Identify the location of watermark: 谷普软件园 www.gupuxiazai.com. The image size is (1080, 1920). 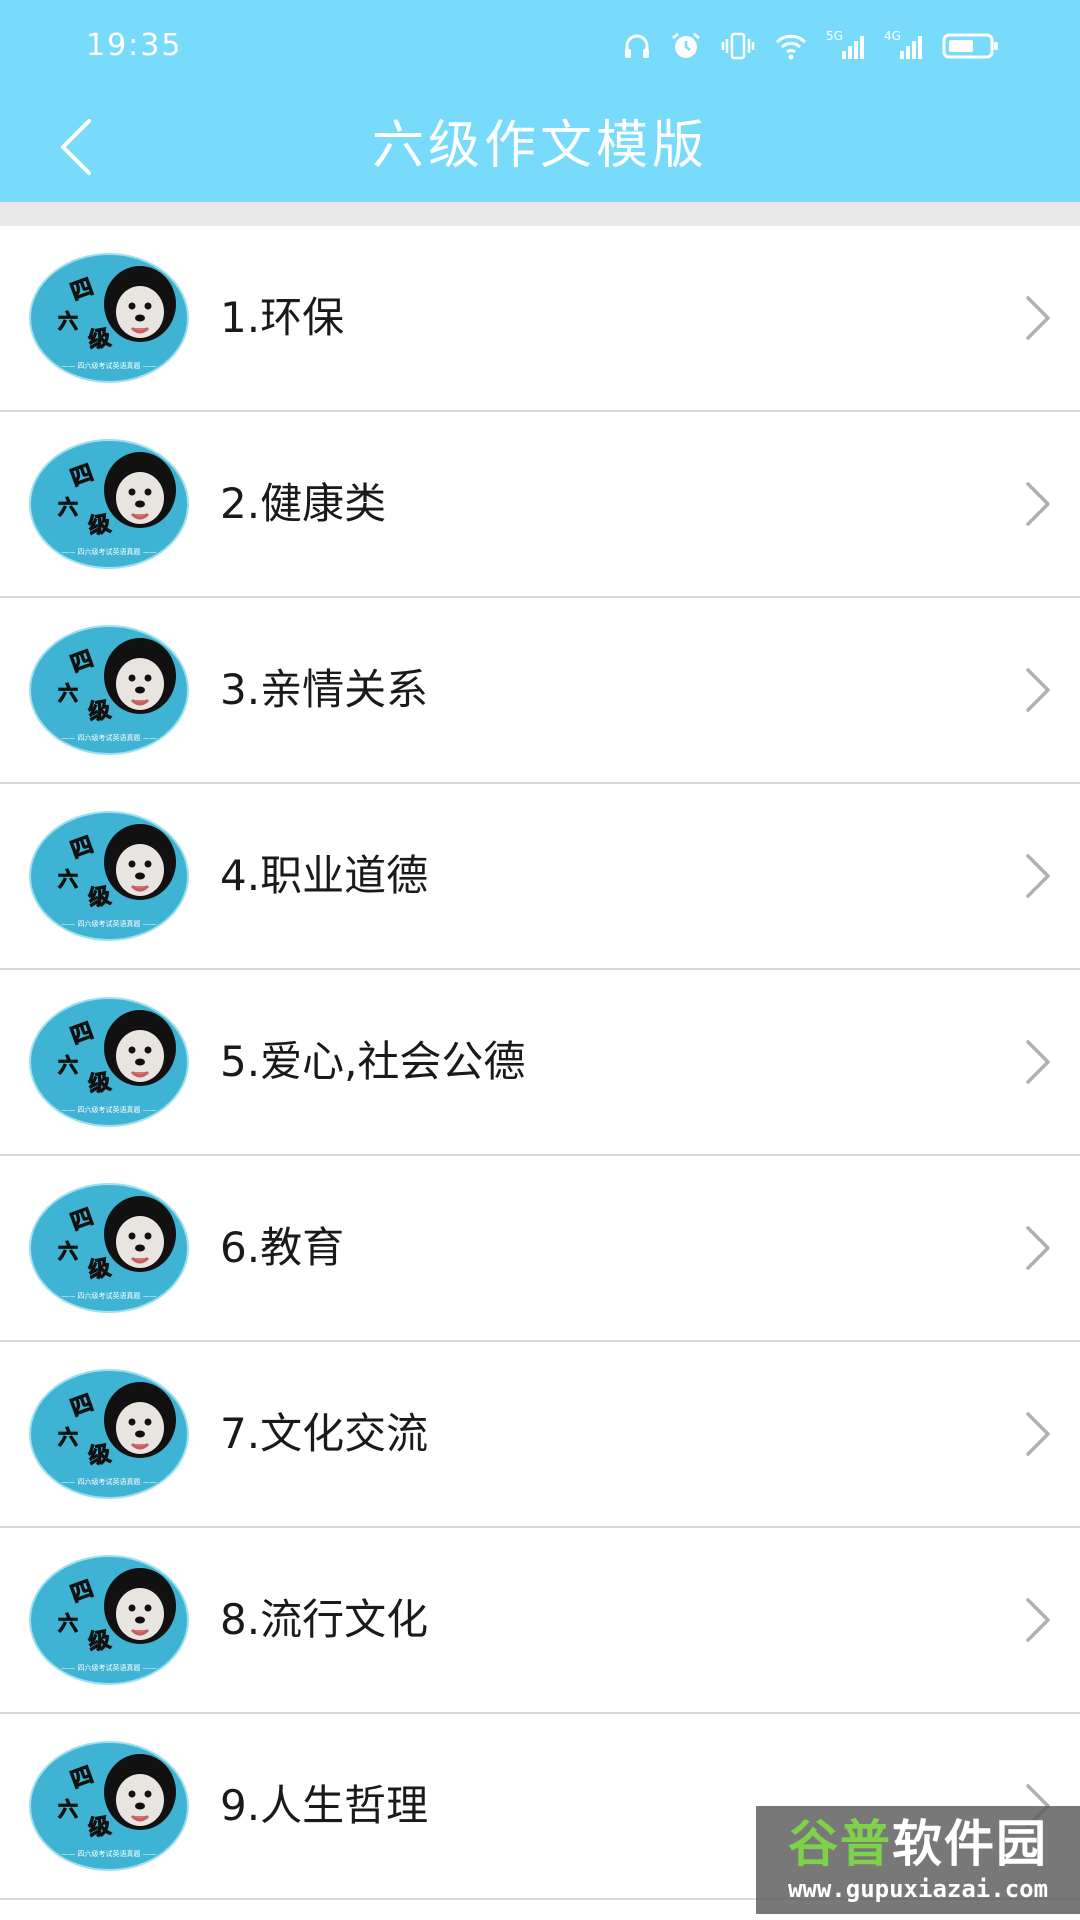
(918, 1860).